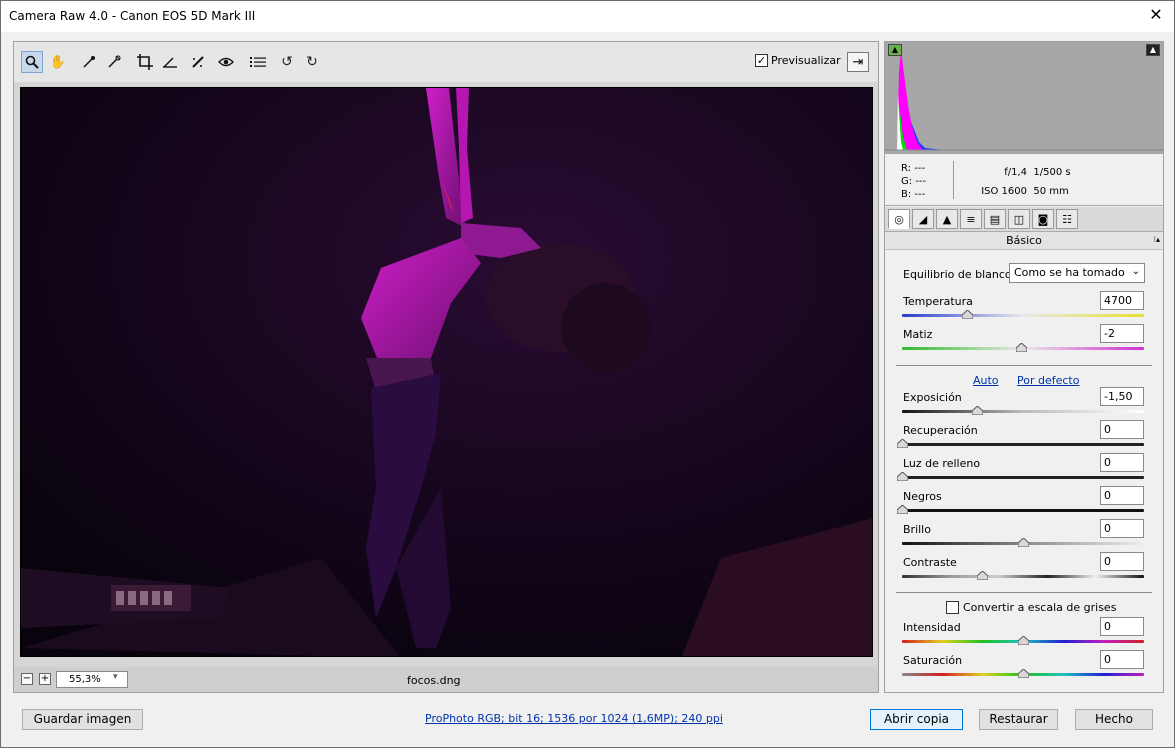  What do you see at coordinates (1048, 380) in the screenshot?
I see `default-link: Por defecto` at bounding box center [1048, 380].